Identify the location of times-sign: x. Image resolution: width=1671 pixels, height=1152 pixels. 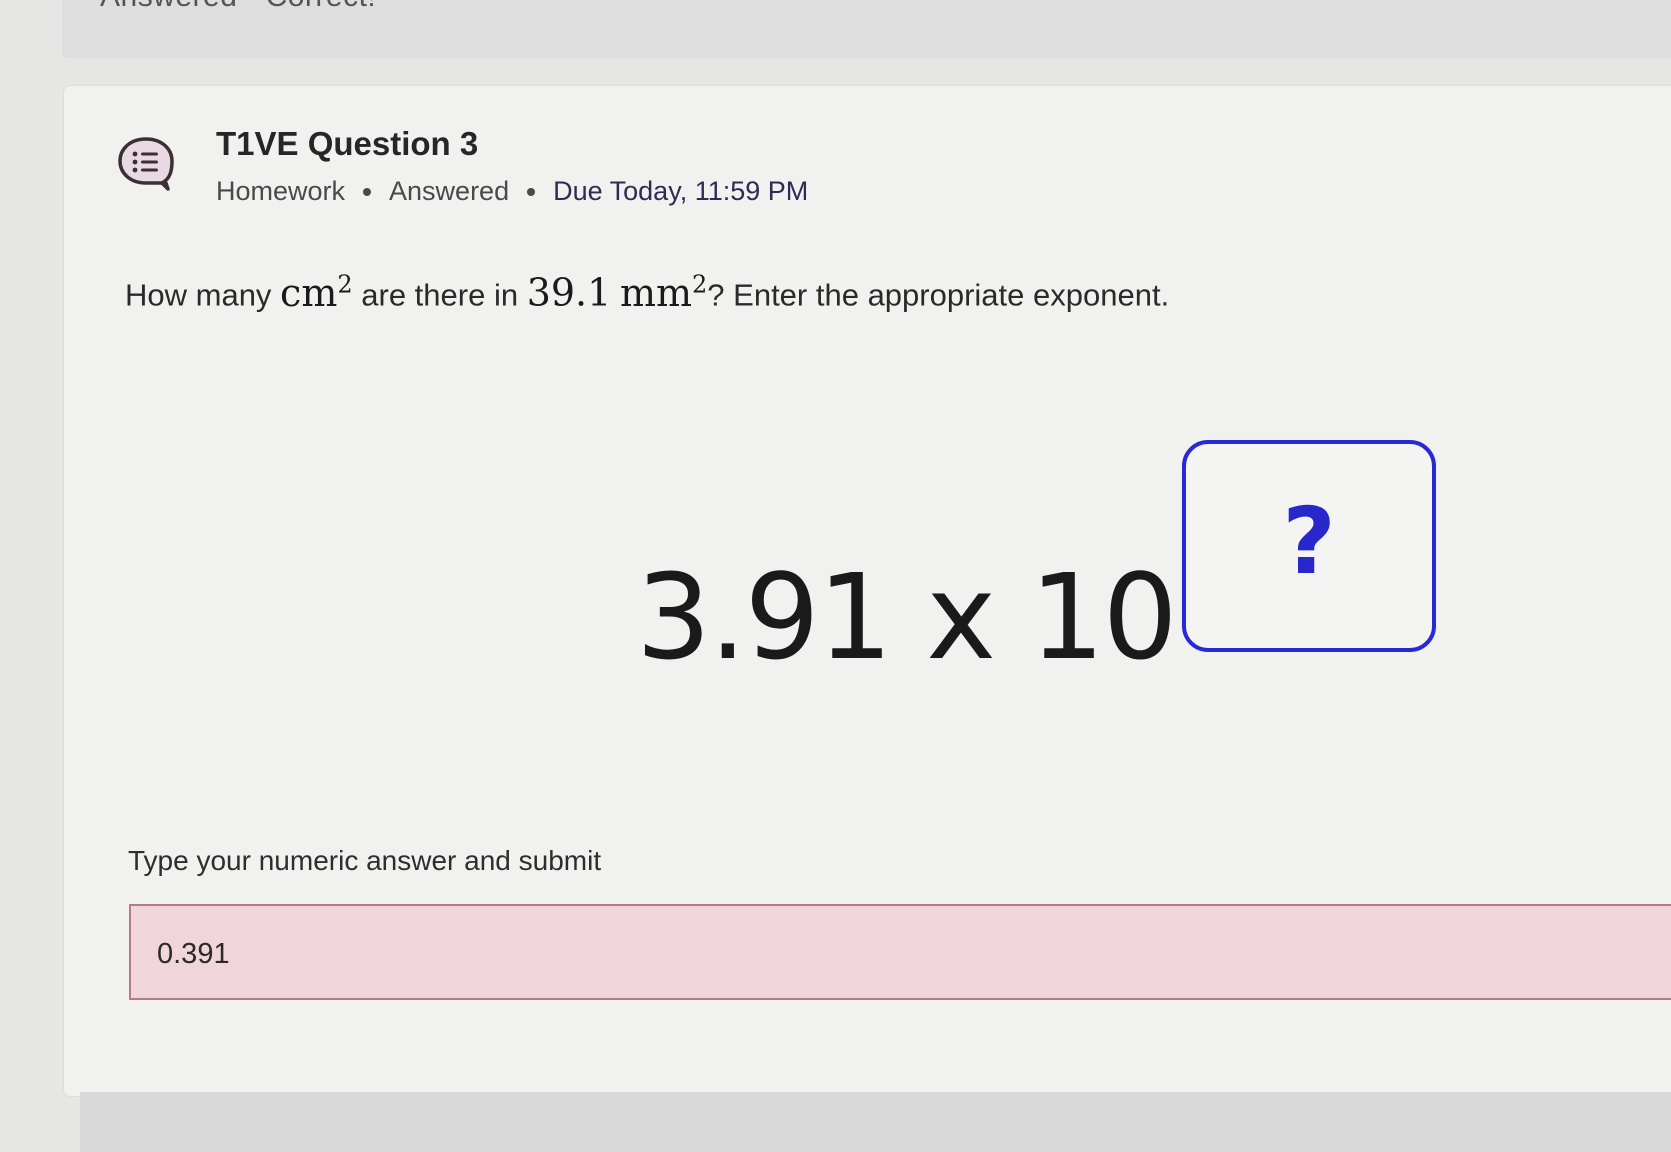
(961, 617).